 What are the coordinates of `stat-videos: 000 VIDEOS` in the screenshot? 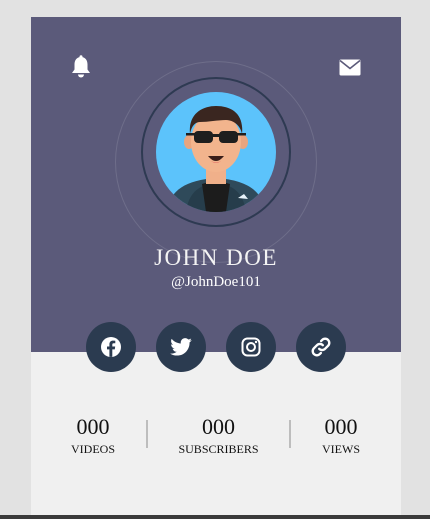 It's located at (93, 436).